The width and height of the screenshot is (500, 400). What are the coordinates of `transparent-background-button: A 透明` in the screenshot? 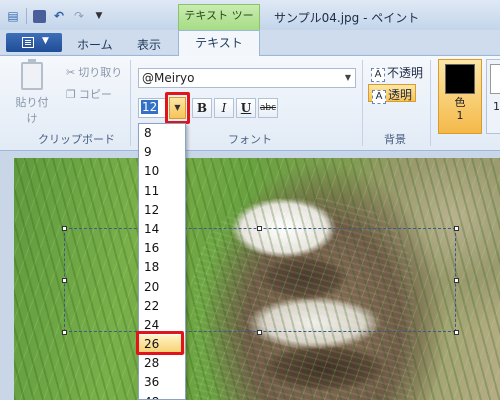 It's located at (392, 94).